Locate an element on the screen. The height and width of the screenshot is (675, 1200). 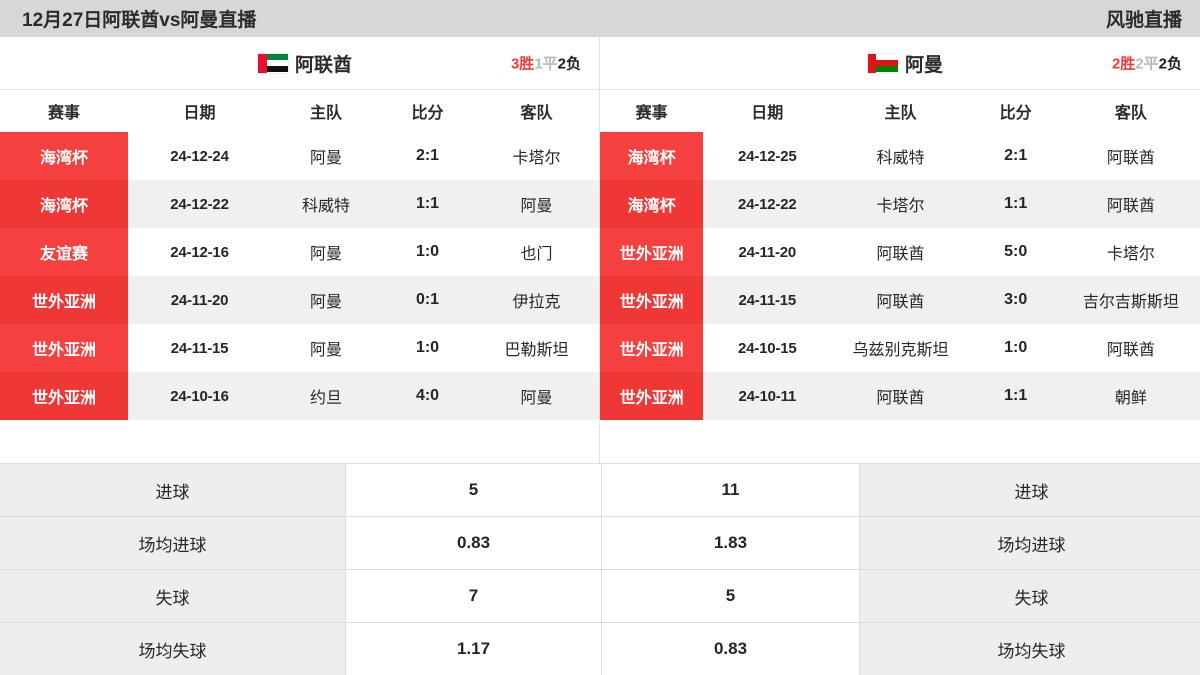
stat-left-value: 5 is located at coordinates (473, 490).